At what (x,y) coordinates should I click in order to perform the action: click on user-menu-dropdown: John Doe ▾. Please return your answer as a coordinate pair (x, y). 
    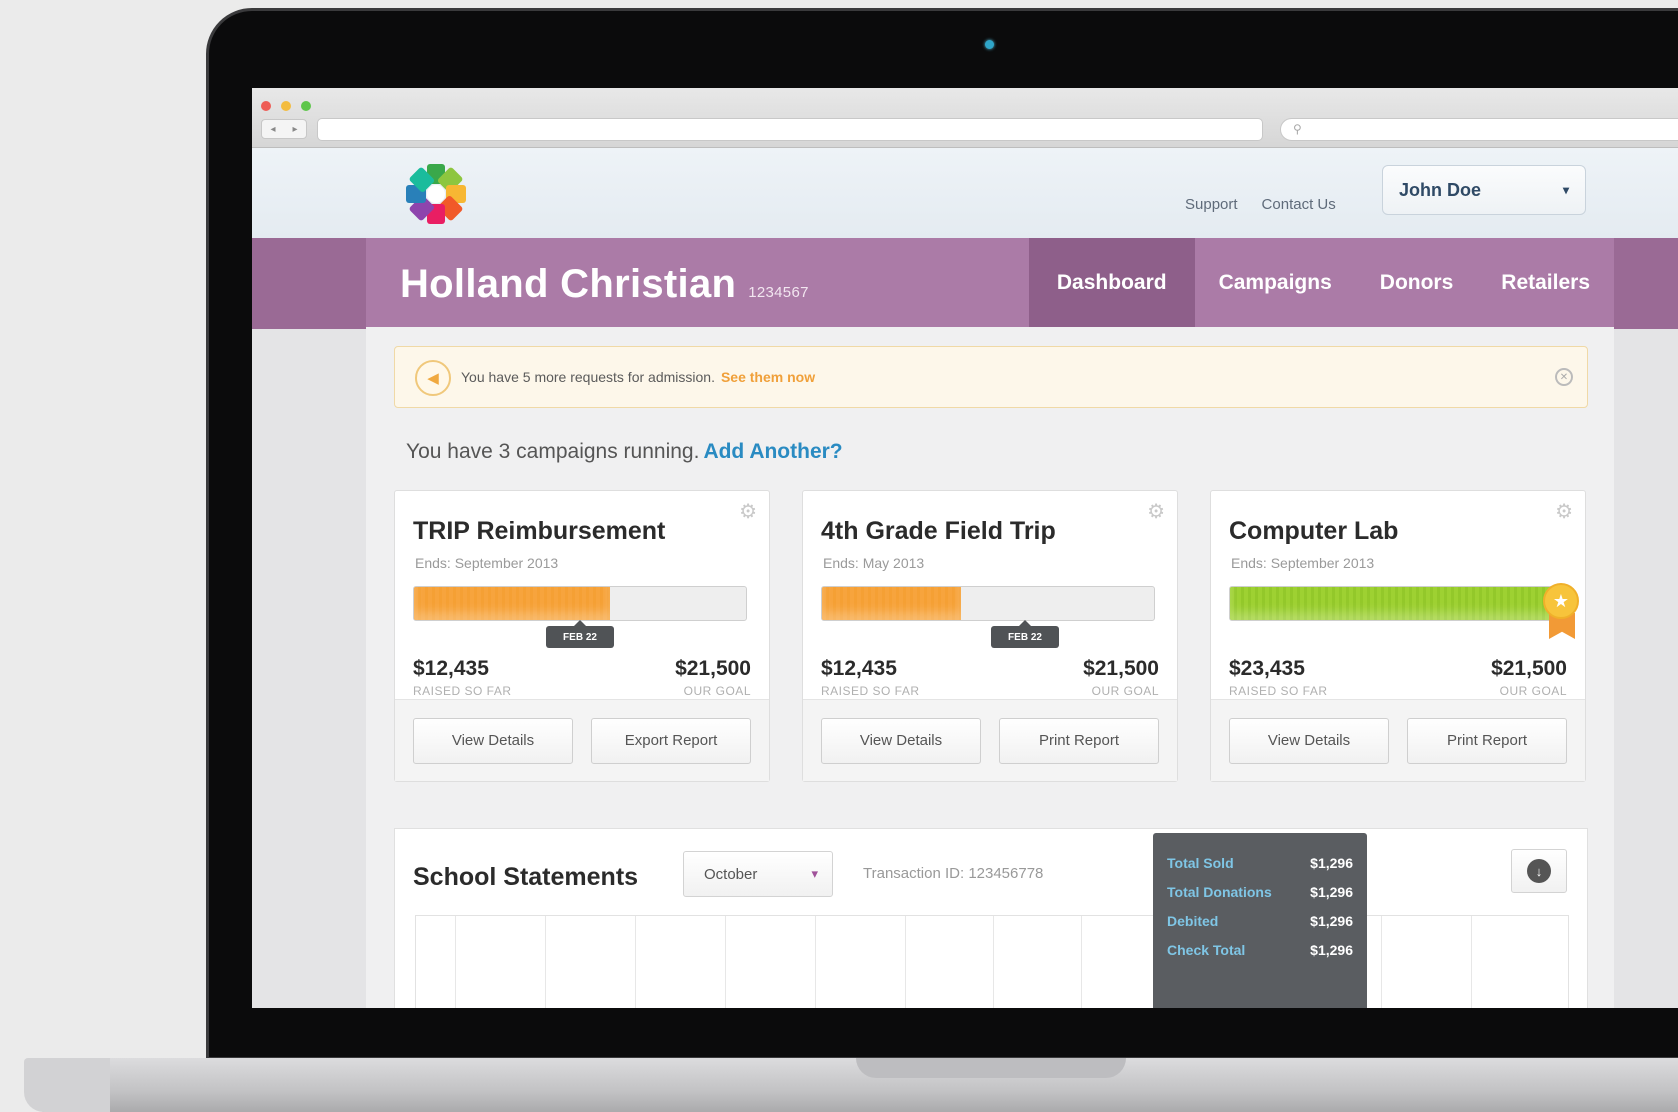
    Looking at the image, I should click on (1484, 190).